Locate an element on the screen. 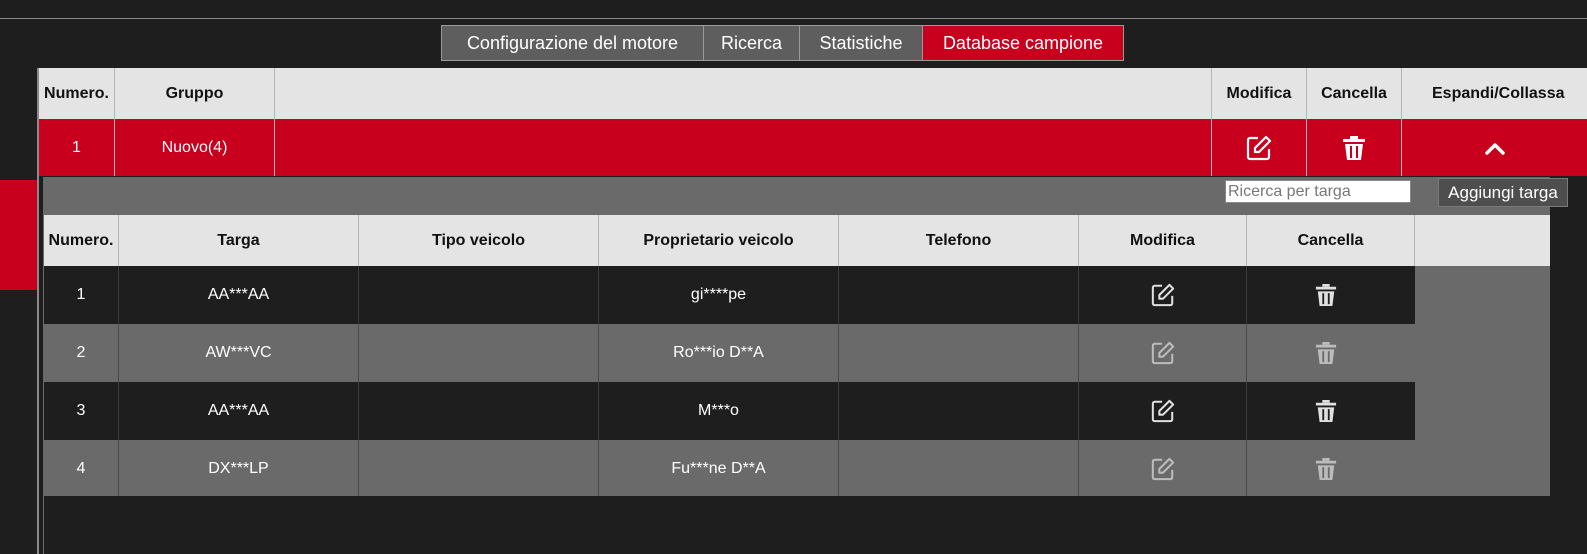  tab-sample-database: Database campione is located at coordinates (1023, 43).